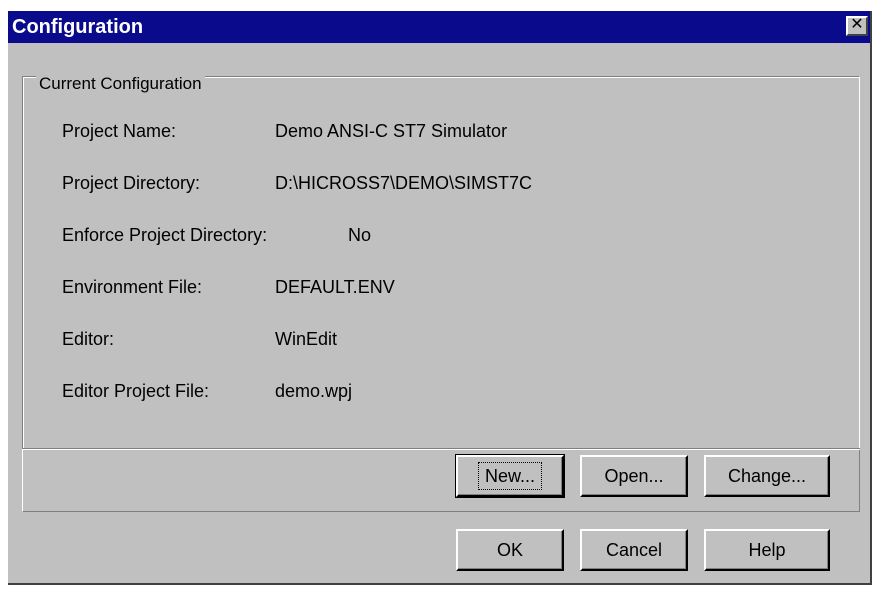  Describe the element at coordinates (314, 391) in the screenshot. I see `editor-project-file-value: demo.wpj` at that location.